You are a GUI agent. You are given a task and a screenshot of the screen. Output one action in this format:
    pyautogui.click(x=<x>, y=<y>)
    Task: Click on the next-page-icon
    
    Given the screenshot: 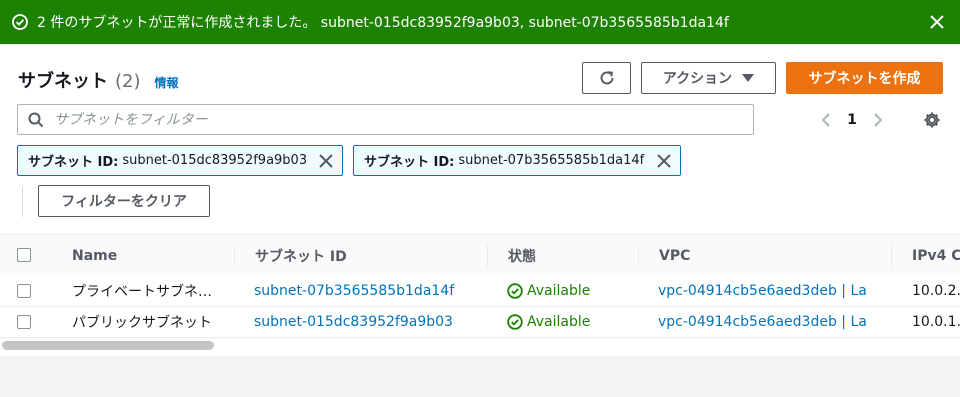 What is the action you would take?
    pyautogui.click(x=878, y=120)
    